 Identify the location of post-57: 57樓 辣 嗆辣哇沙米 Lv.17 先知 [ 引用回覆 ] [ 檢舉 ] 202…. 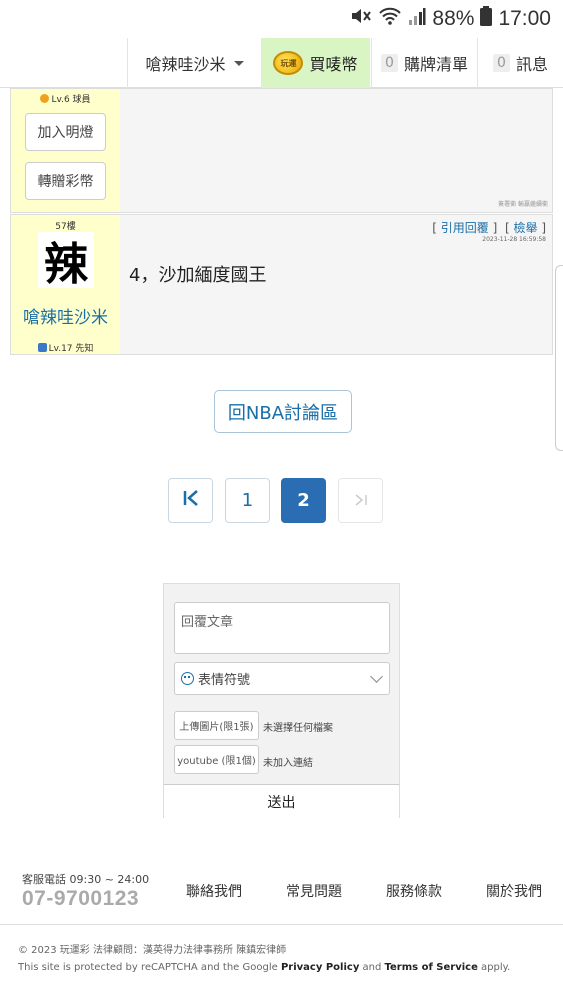
(281, 284).